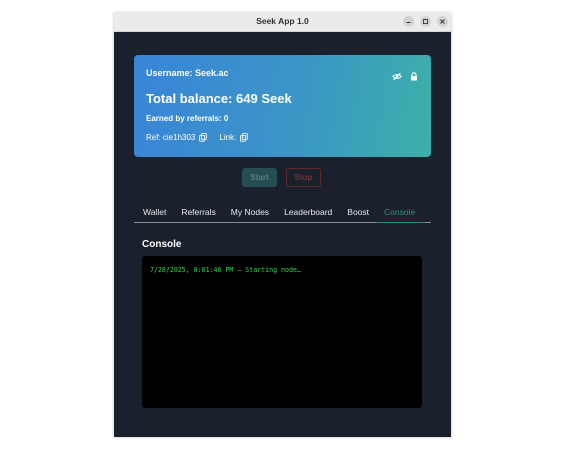 The image size is (582, 473). What do you see at coordinates (250, 212) in the screenshot?
I see `tab-my-nodes: My Nodes` at bounding box center [250, 212].